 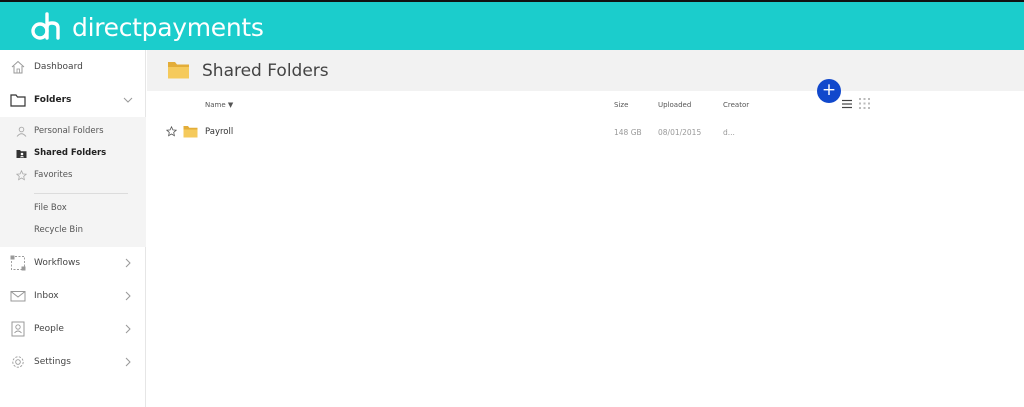 I want to click on file-name: Payroll, so click(x=219, y=132).